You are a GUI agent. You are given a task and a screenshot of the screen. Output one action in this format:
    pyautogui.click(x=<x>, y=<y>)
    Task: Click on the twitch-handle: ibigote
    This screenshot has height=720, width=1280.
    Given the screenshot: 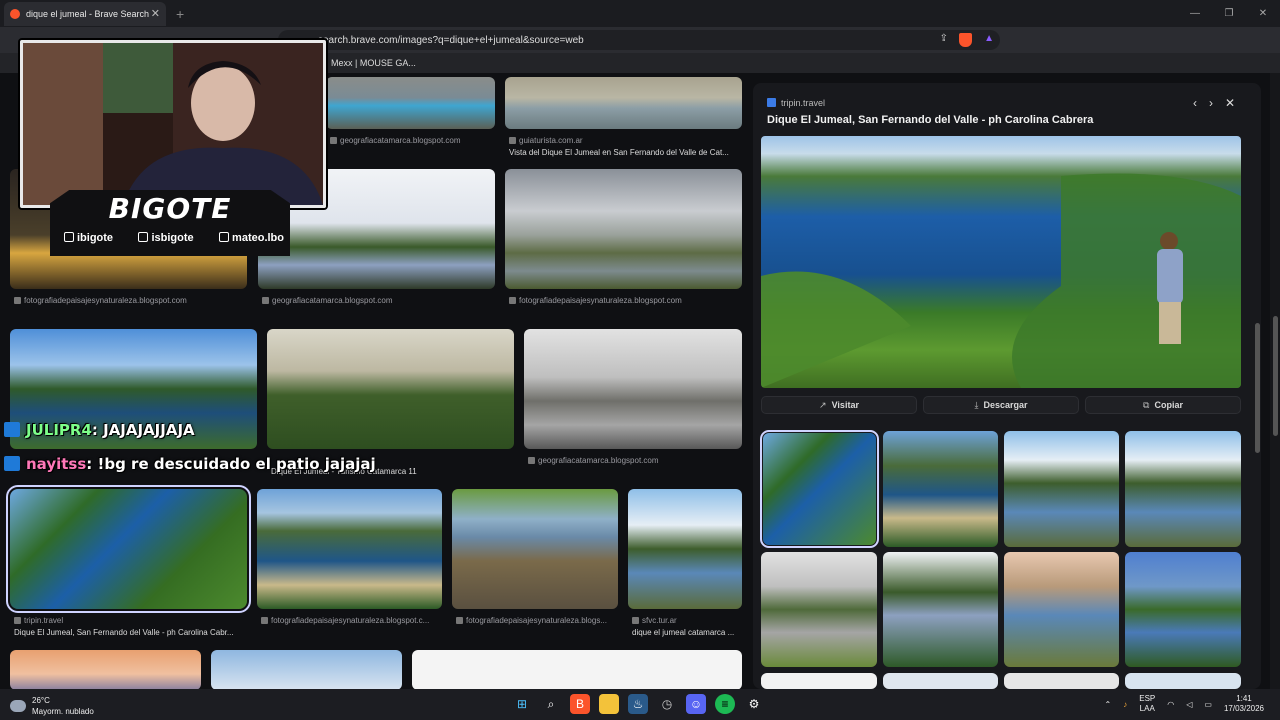 What is the action you would take?
    pyautogui.click(x=88, y=238)
    